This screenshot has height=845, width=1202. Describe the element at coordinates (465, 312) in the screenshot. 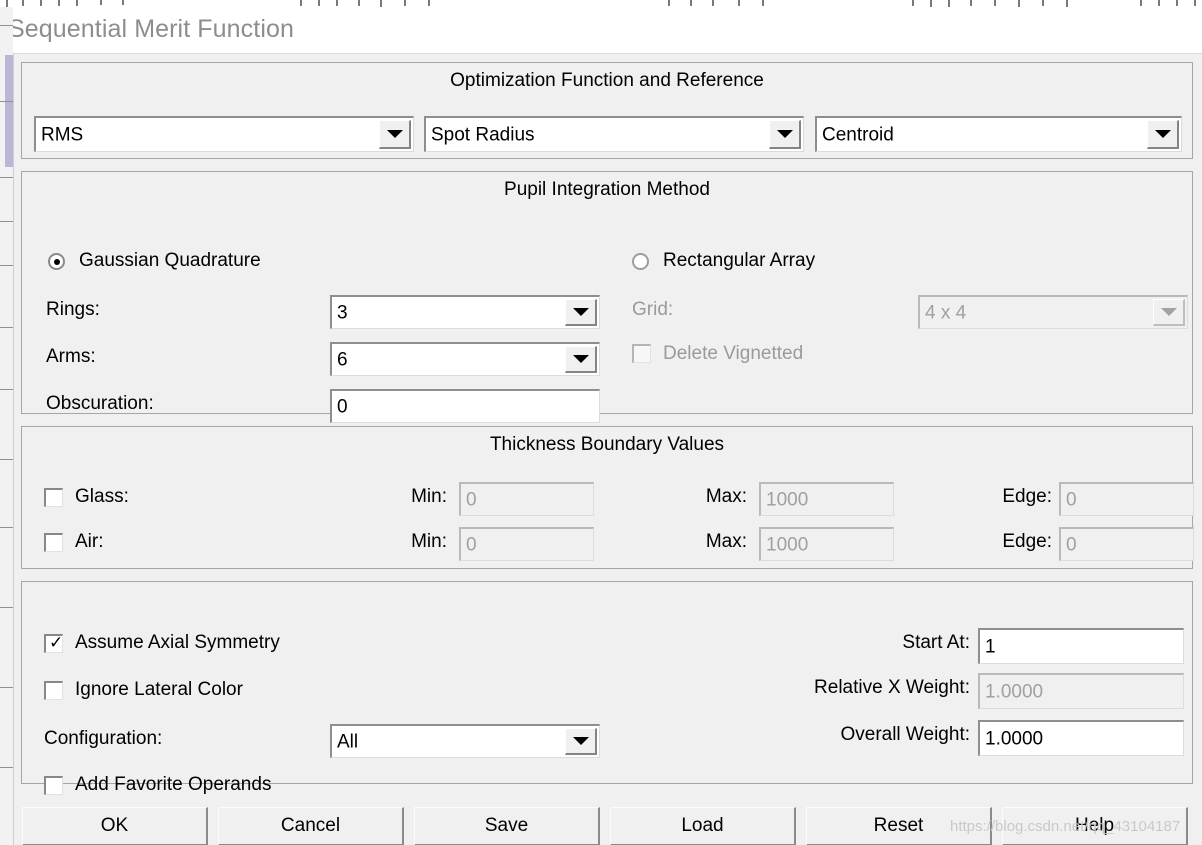

I see `rings-combo: 3` at that location.